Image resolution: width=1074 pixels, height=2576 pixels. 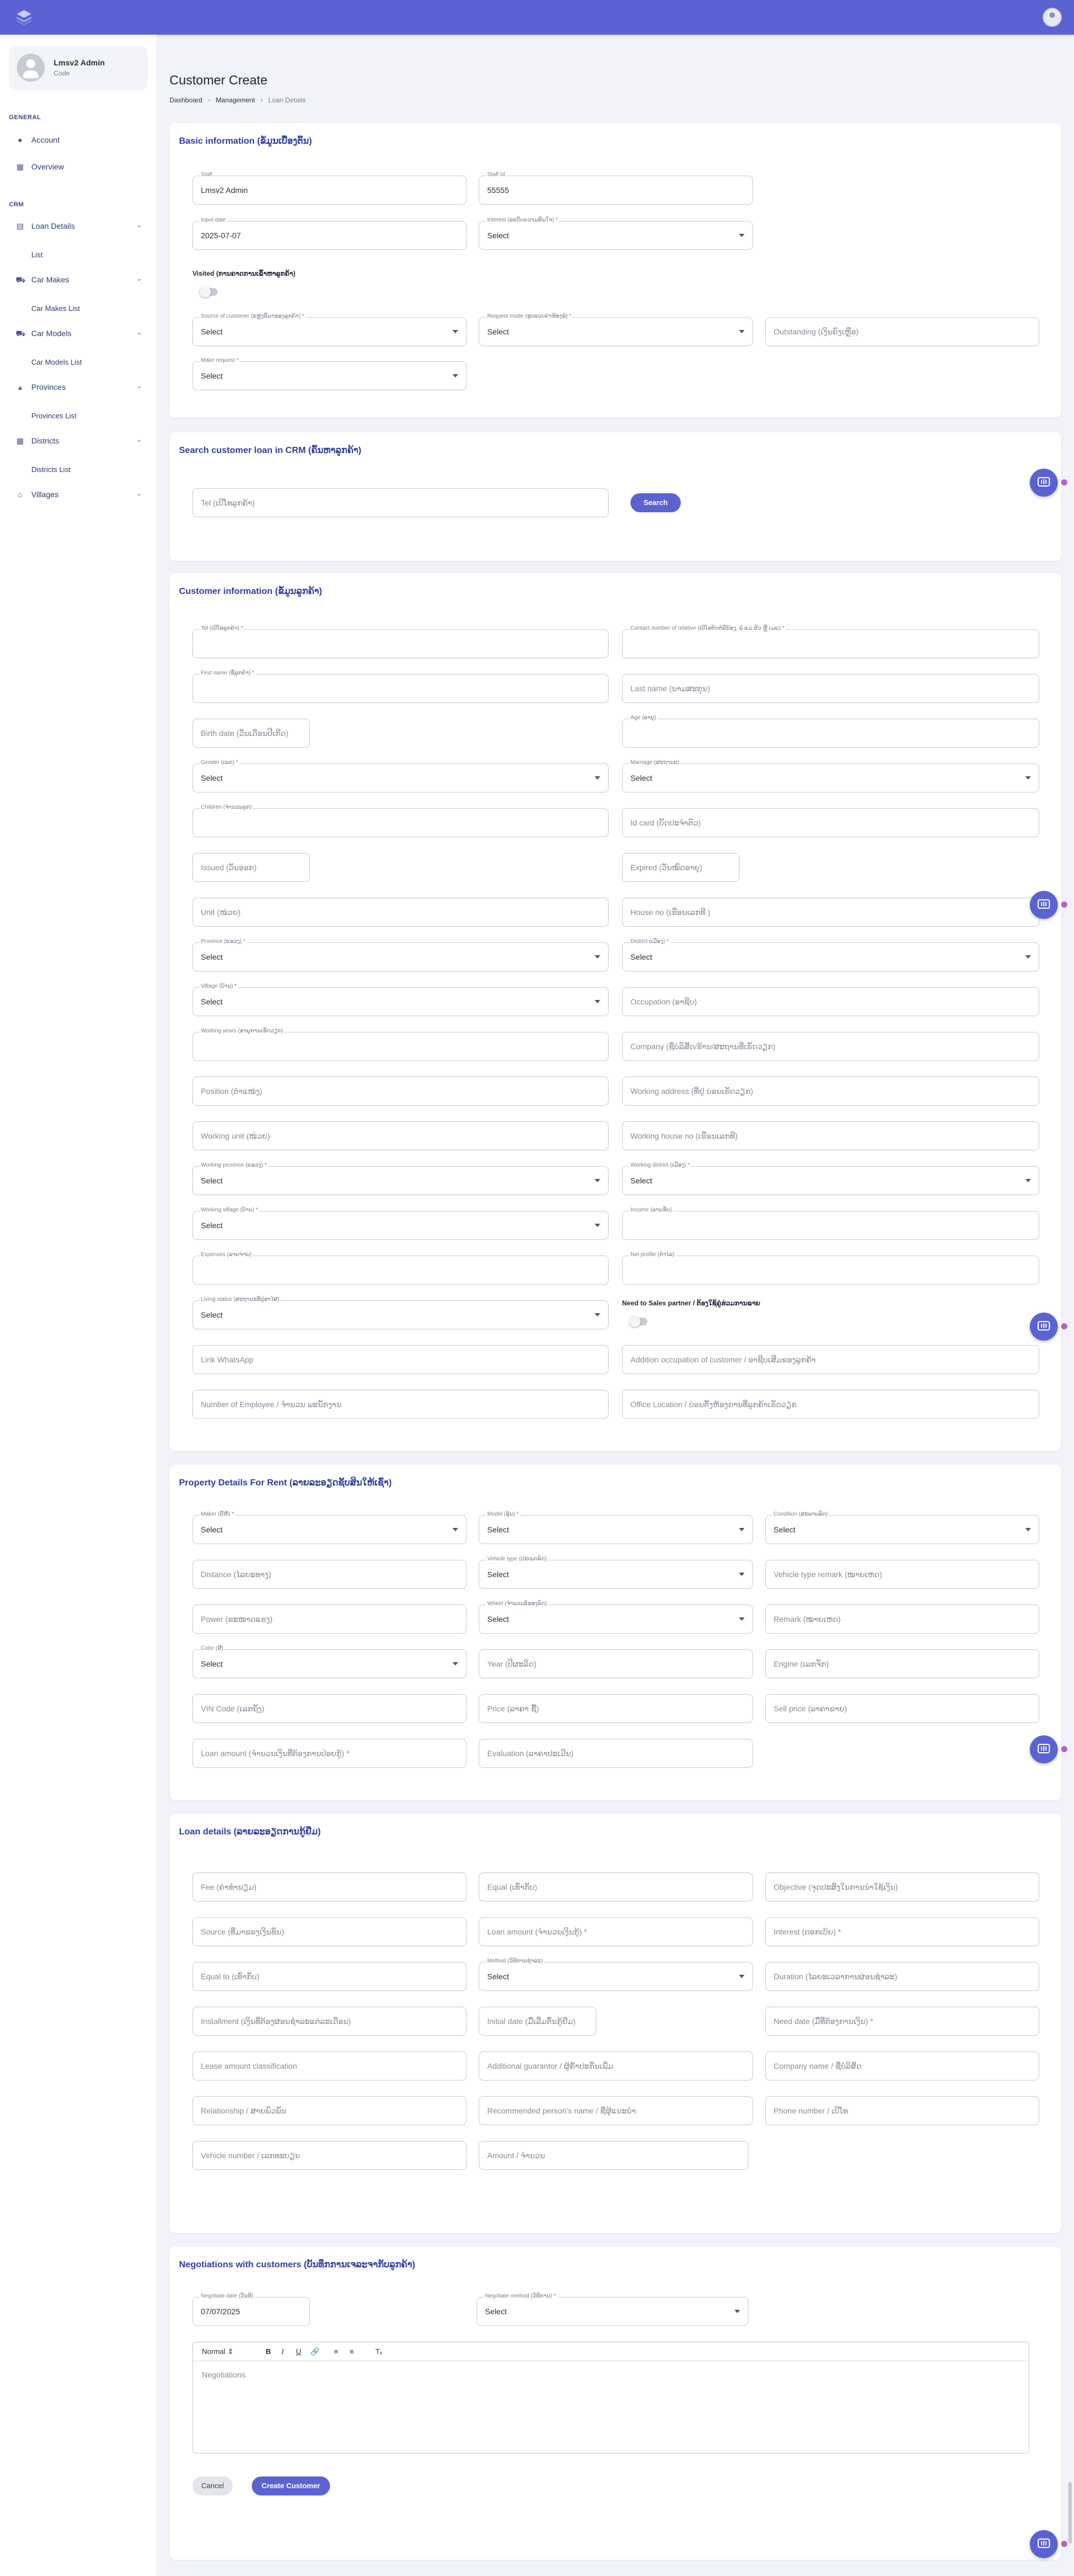 What do you see at coordinates (212, 2485) in the screenshot?
I see `cancel-button: Cancel` at bounding box center [212, 2485].